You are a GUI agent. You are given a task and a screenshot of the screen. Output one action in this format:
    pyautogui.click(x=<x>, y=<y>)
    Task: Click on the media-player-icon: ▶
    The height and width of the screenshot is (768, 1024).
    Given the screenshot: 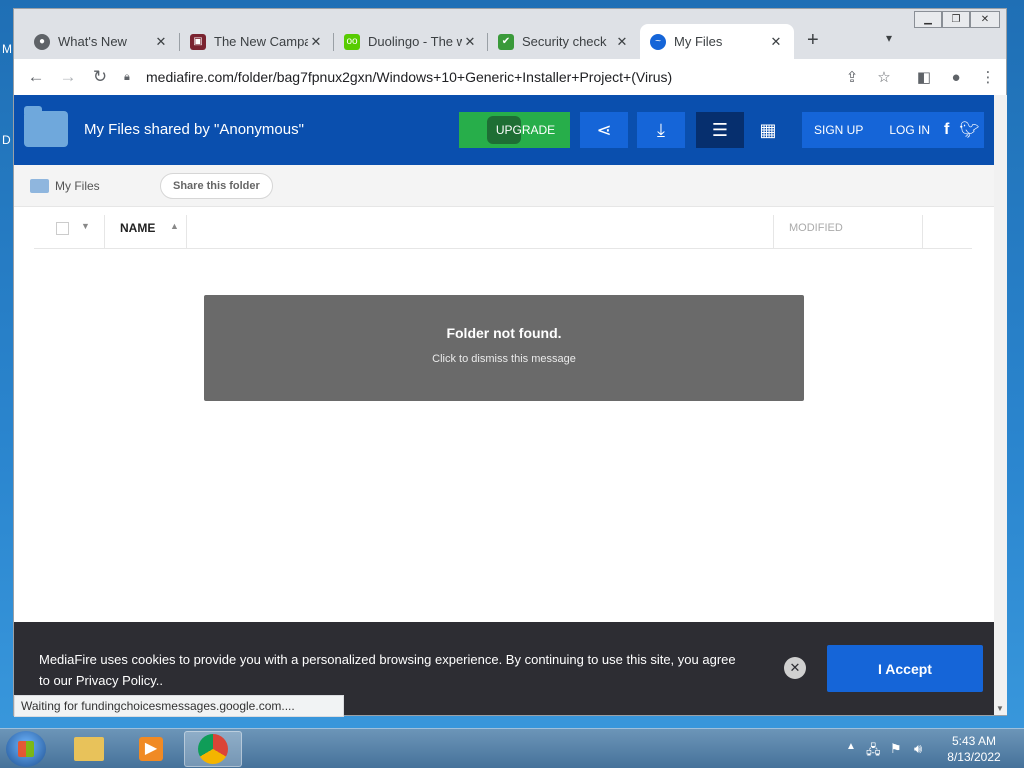 What is the action you would take?
    pyautogui.click(x=151, y=749)
    